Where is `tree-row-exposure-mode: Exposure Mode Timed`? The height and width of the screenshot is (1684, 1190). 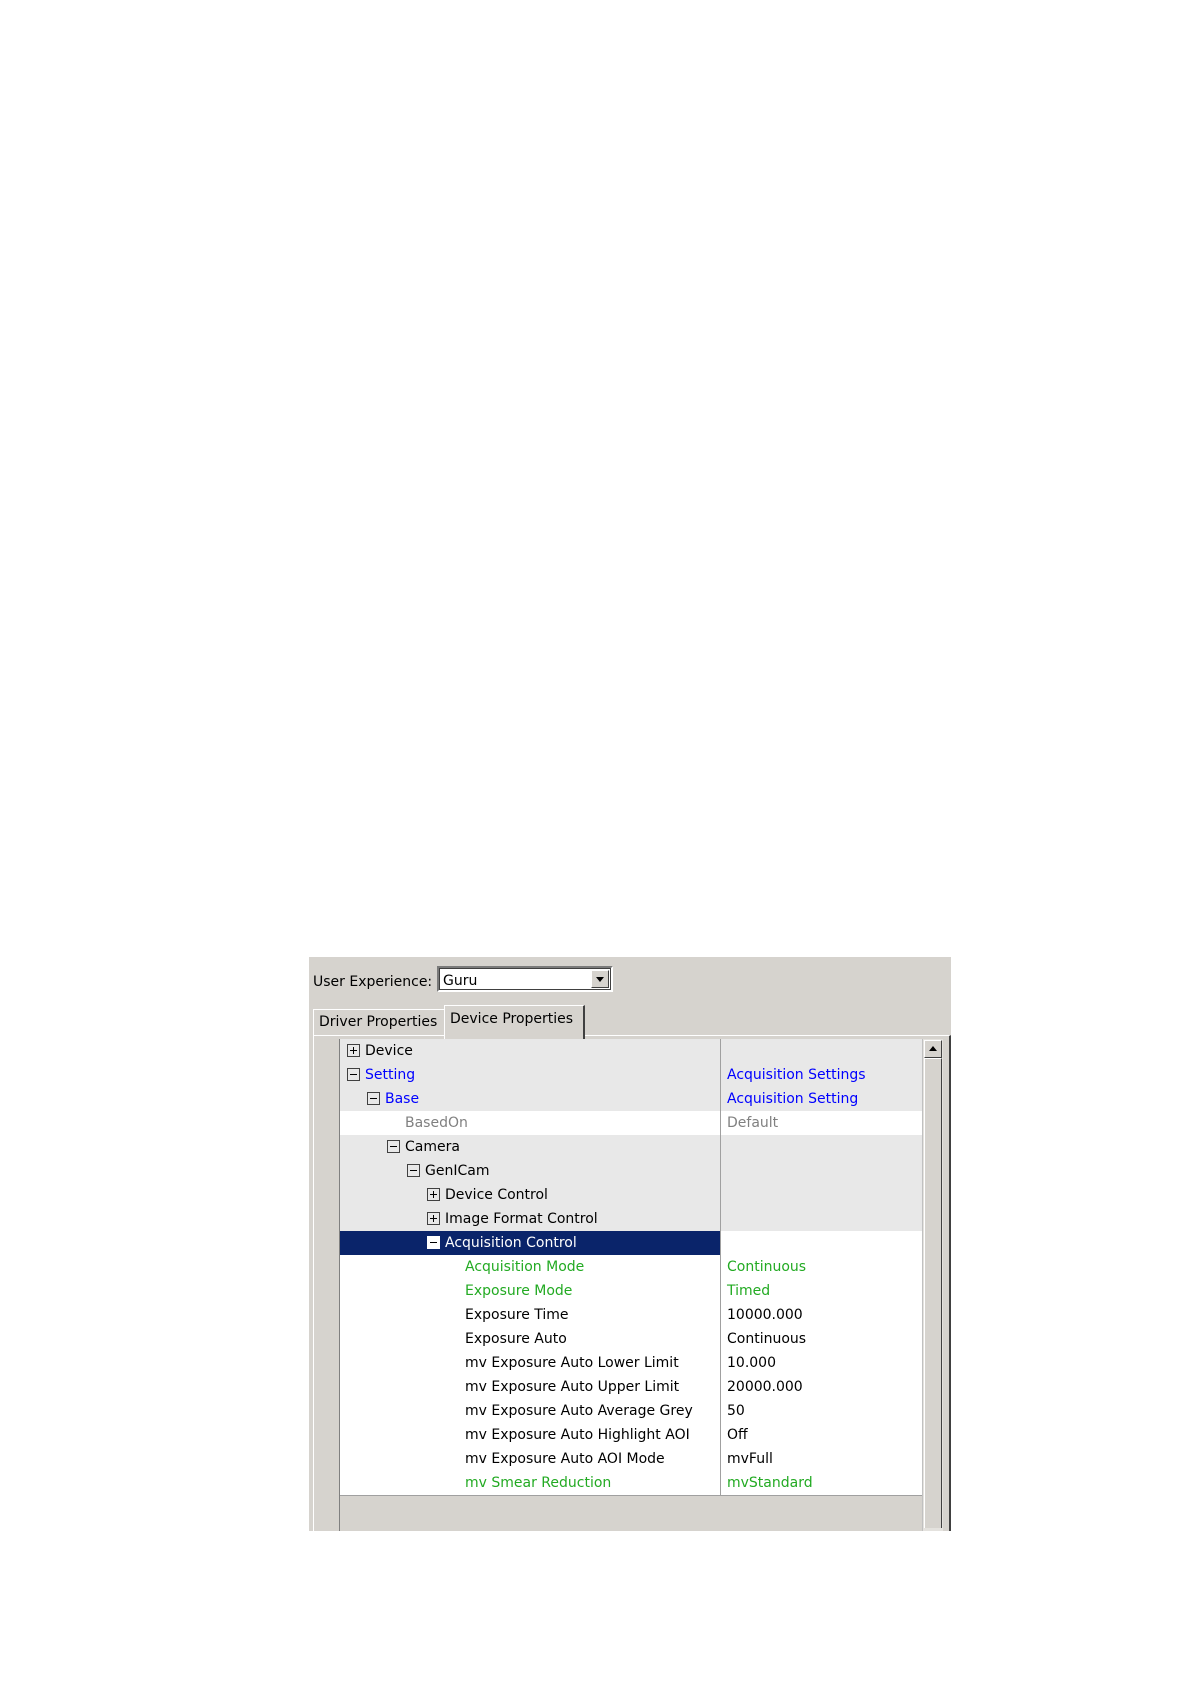
tree-row-exposure-mode: Exposure Mode Timed is located at coordinates (631, 1291).